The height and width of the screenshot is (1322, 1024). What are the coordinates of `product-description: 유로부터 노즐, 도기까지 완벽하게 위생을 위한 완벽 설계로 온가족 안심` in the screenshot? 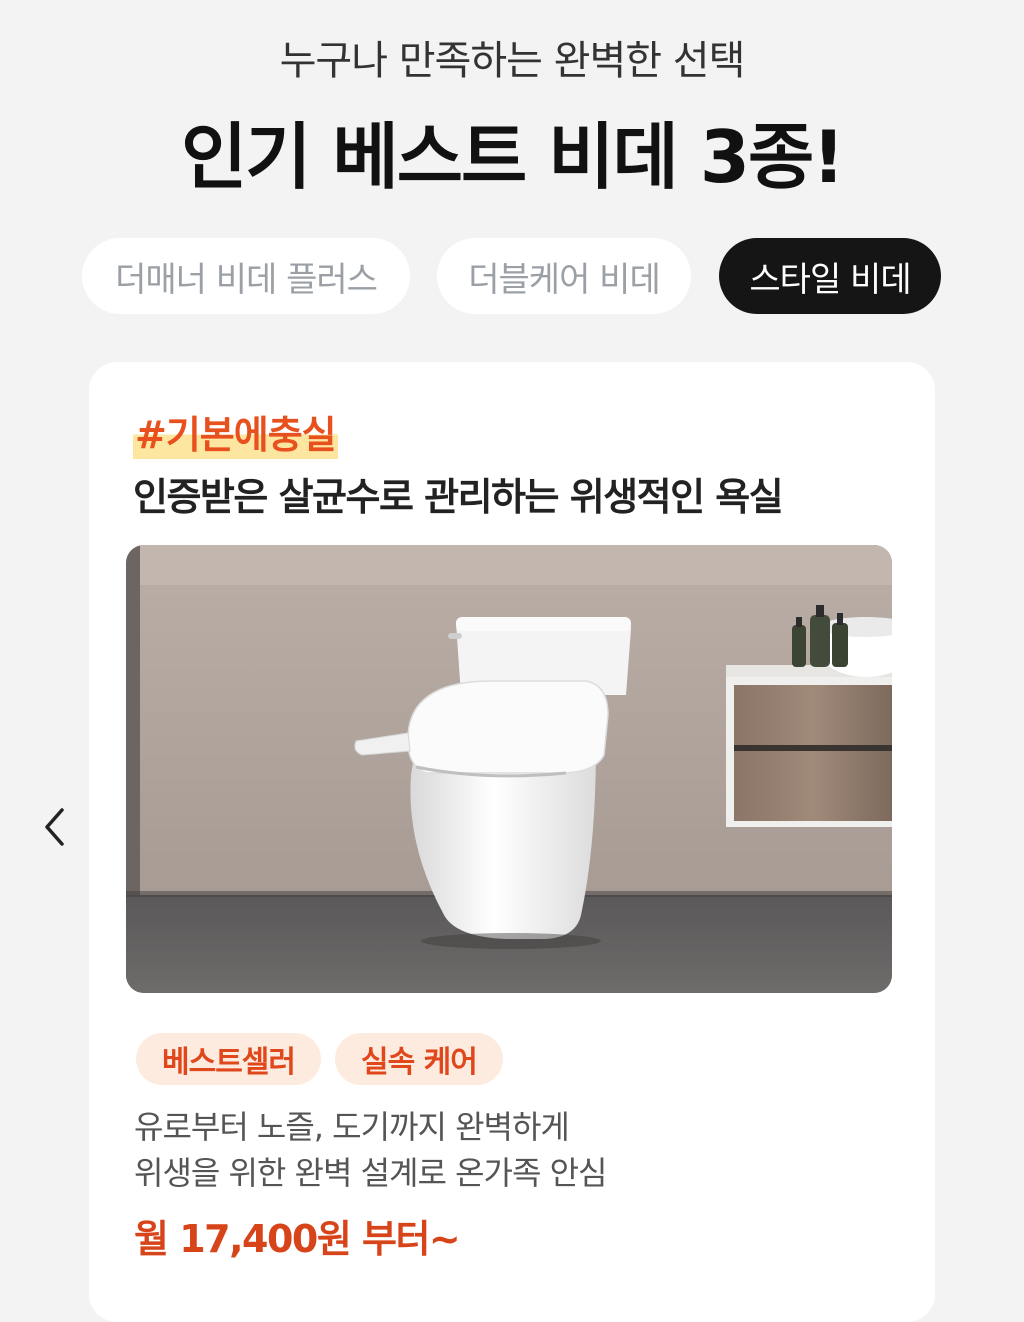 It's located at (370, 1150).